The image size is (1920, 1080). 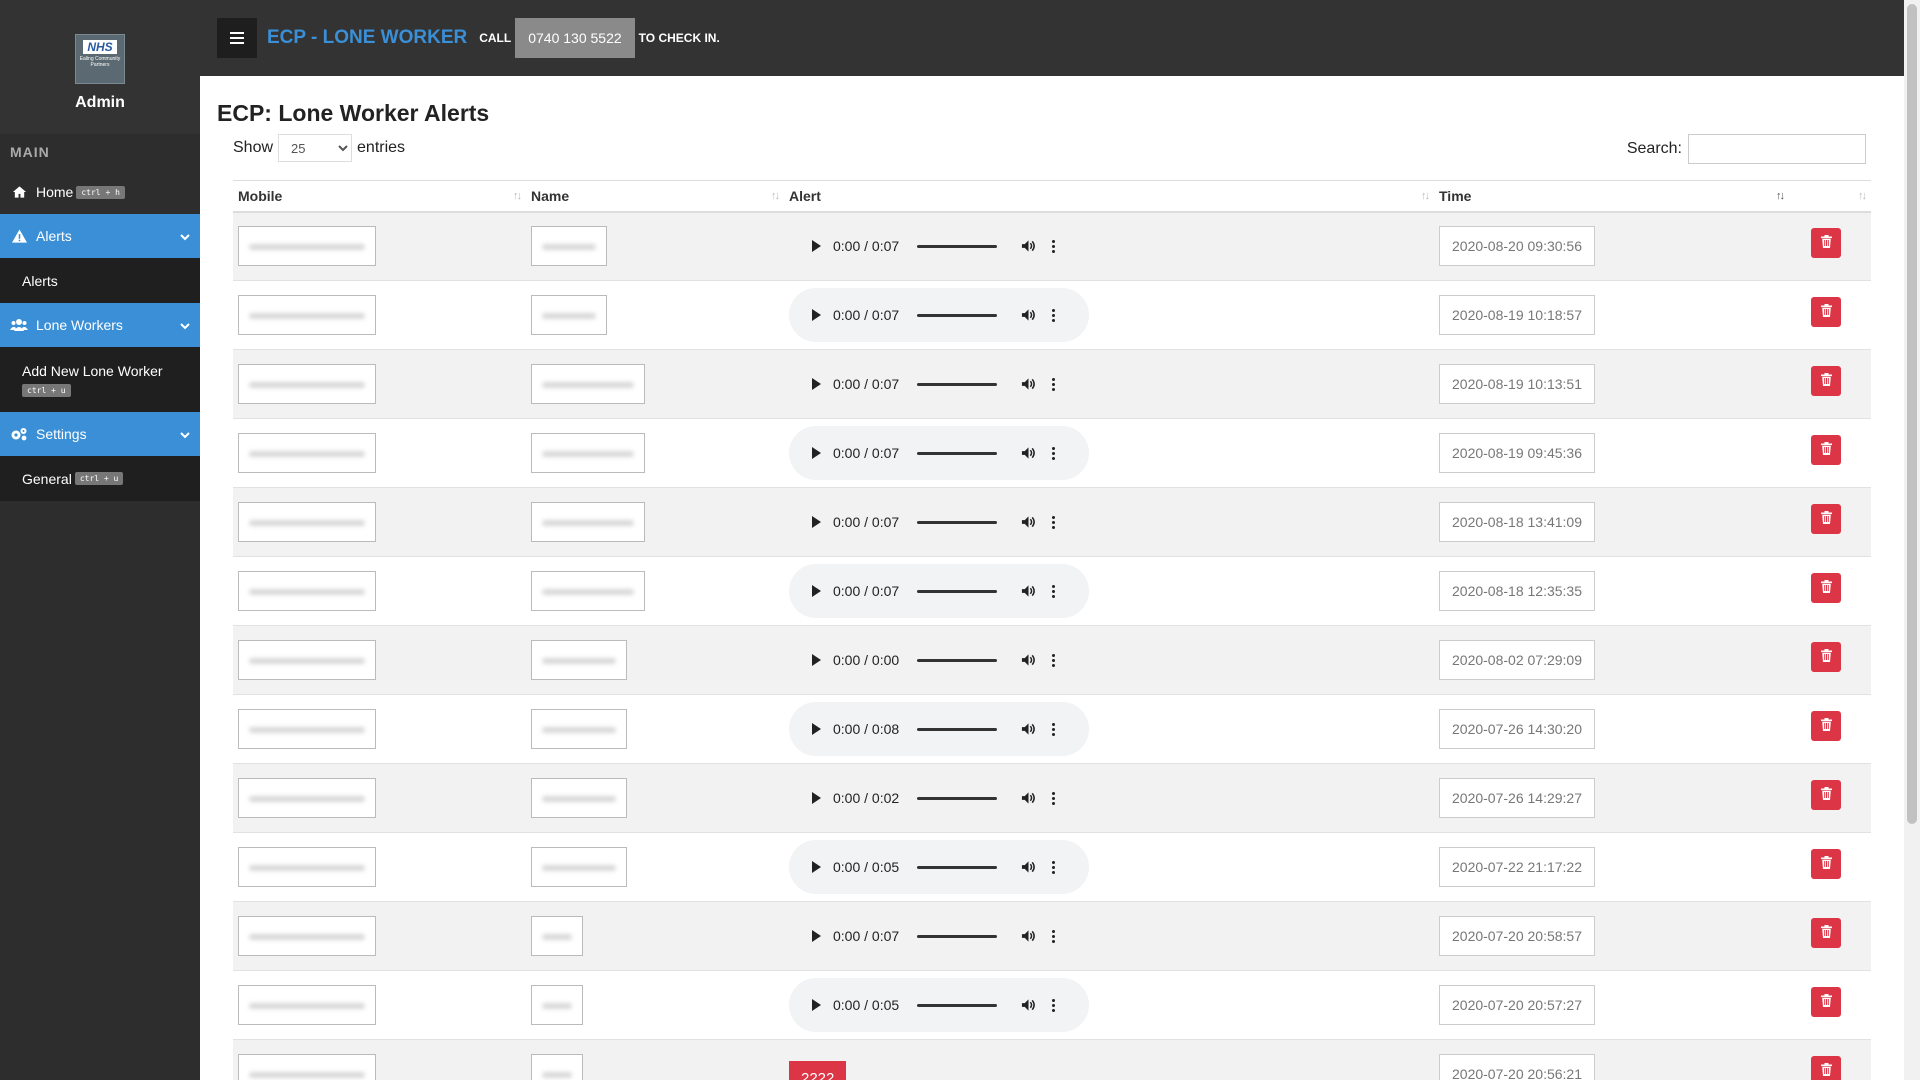 I want to click on time-field: 2020-07-20 20:57:27, so click(x=1517, y=1005).